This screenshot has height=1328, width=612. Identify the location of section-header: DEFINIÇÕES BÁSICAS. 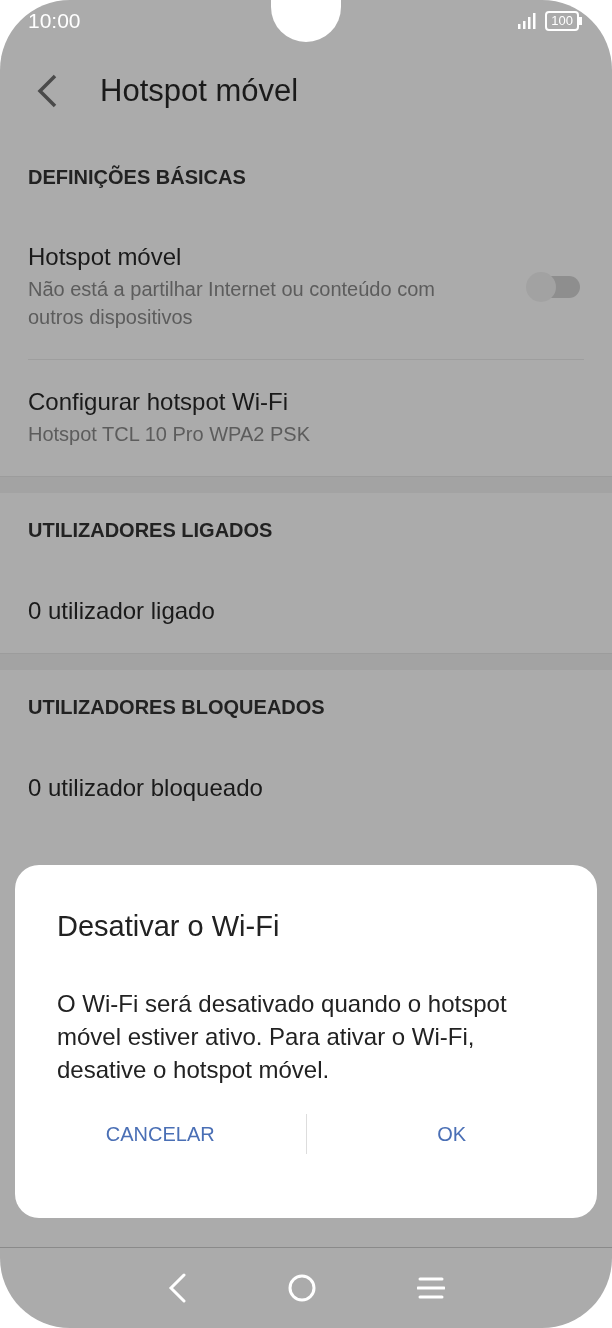
(137, 177).